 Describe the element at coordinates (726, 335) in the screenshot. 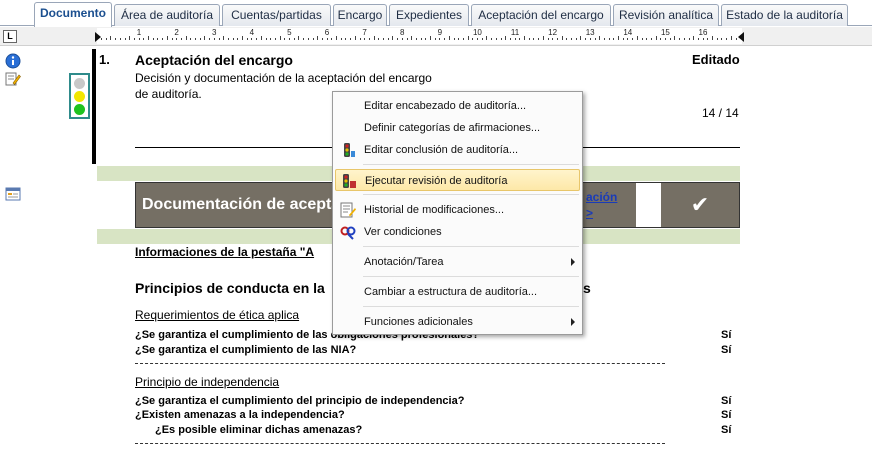

I see `answer-1: Sí` at that location.